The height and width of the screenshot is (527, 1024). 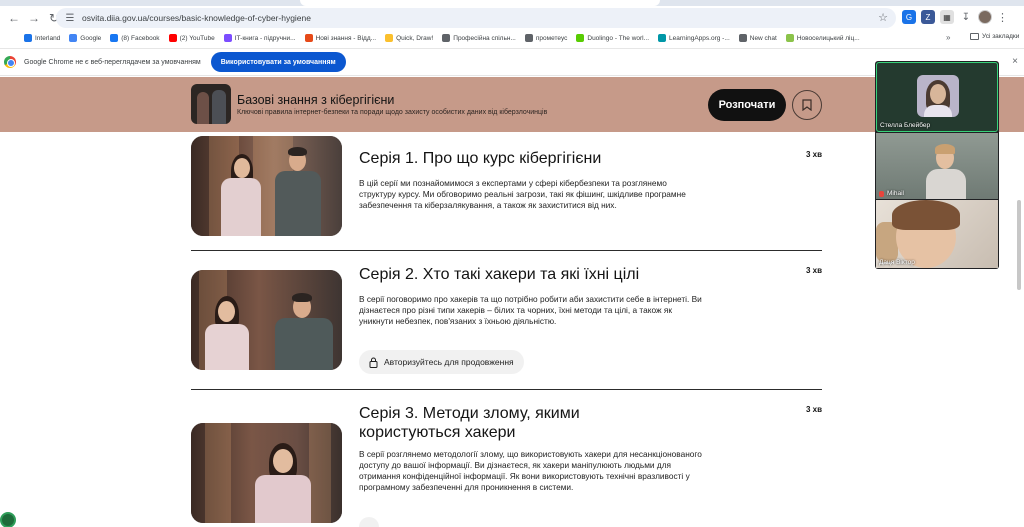 I want to click on login-to-continue-label: Авторизуйтесь для продовження, so click(x=449, y=362).